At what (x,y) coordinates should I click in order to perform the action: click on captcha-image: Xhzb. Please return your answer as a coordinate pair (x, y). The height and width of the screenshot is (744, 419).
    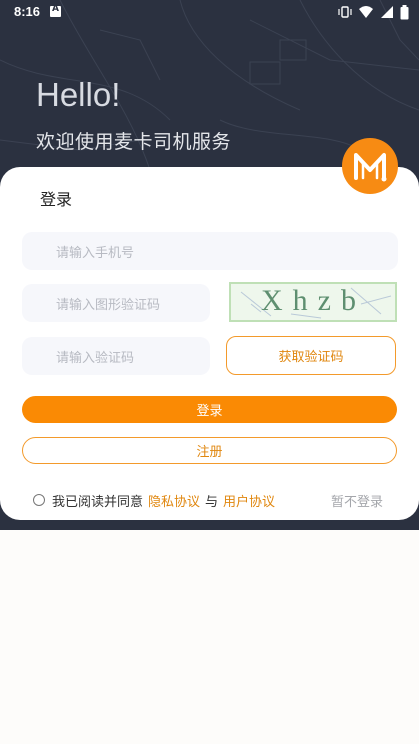
    Looking at the image, I should click on (313, 302).